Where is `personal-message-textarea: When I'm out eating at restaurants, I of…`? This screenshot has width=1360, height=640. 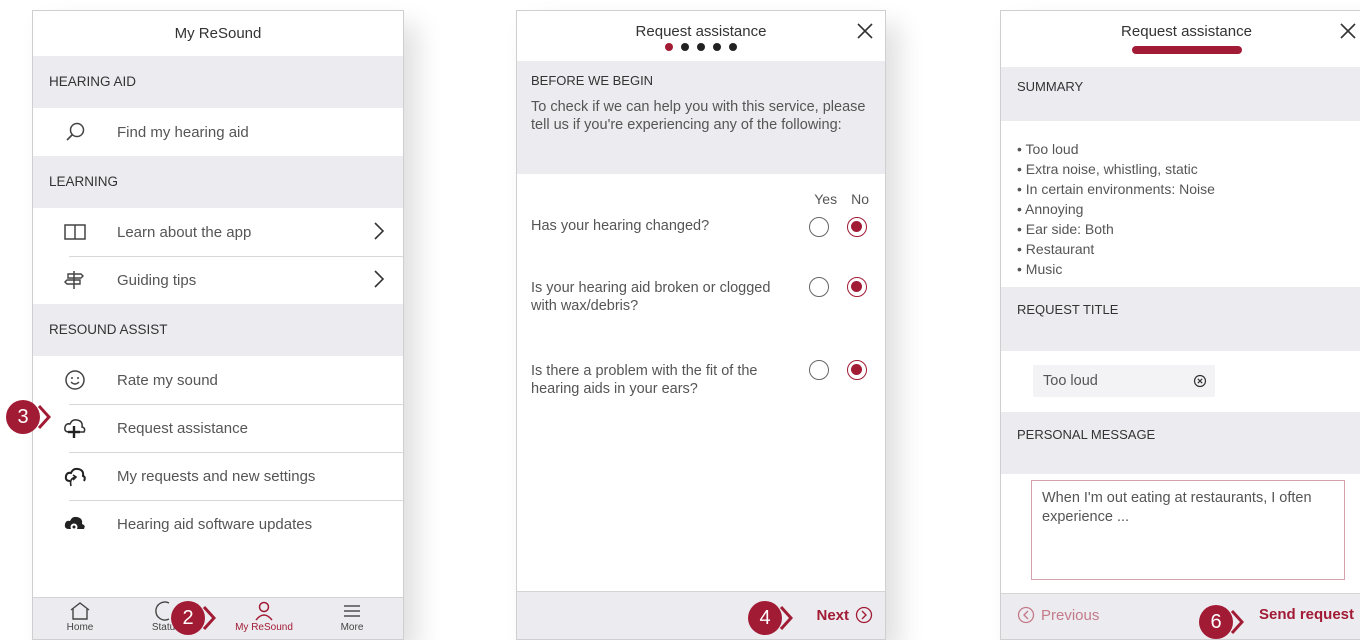 personal-message-textarea: When I'm out eating at restaurants, I of… is located at coordinates (1188, 530).